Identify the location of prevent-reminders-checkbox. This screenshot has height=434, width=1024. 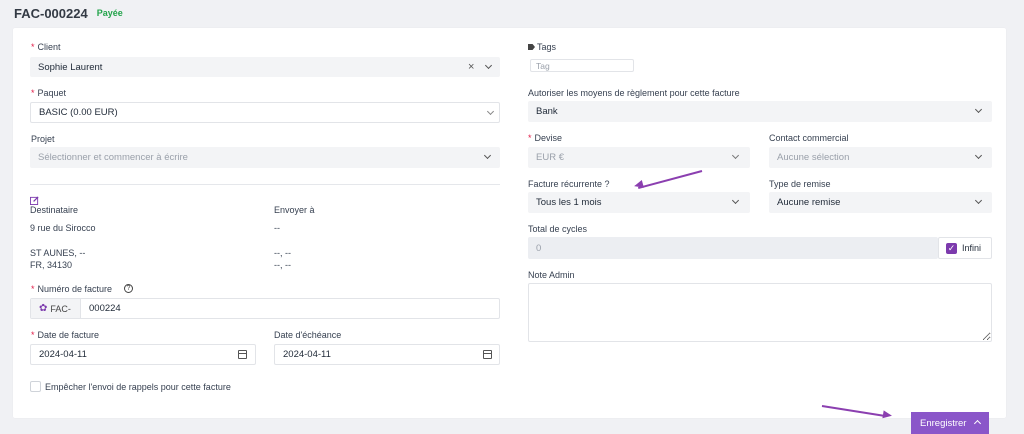
(35, 386).